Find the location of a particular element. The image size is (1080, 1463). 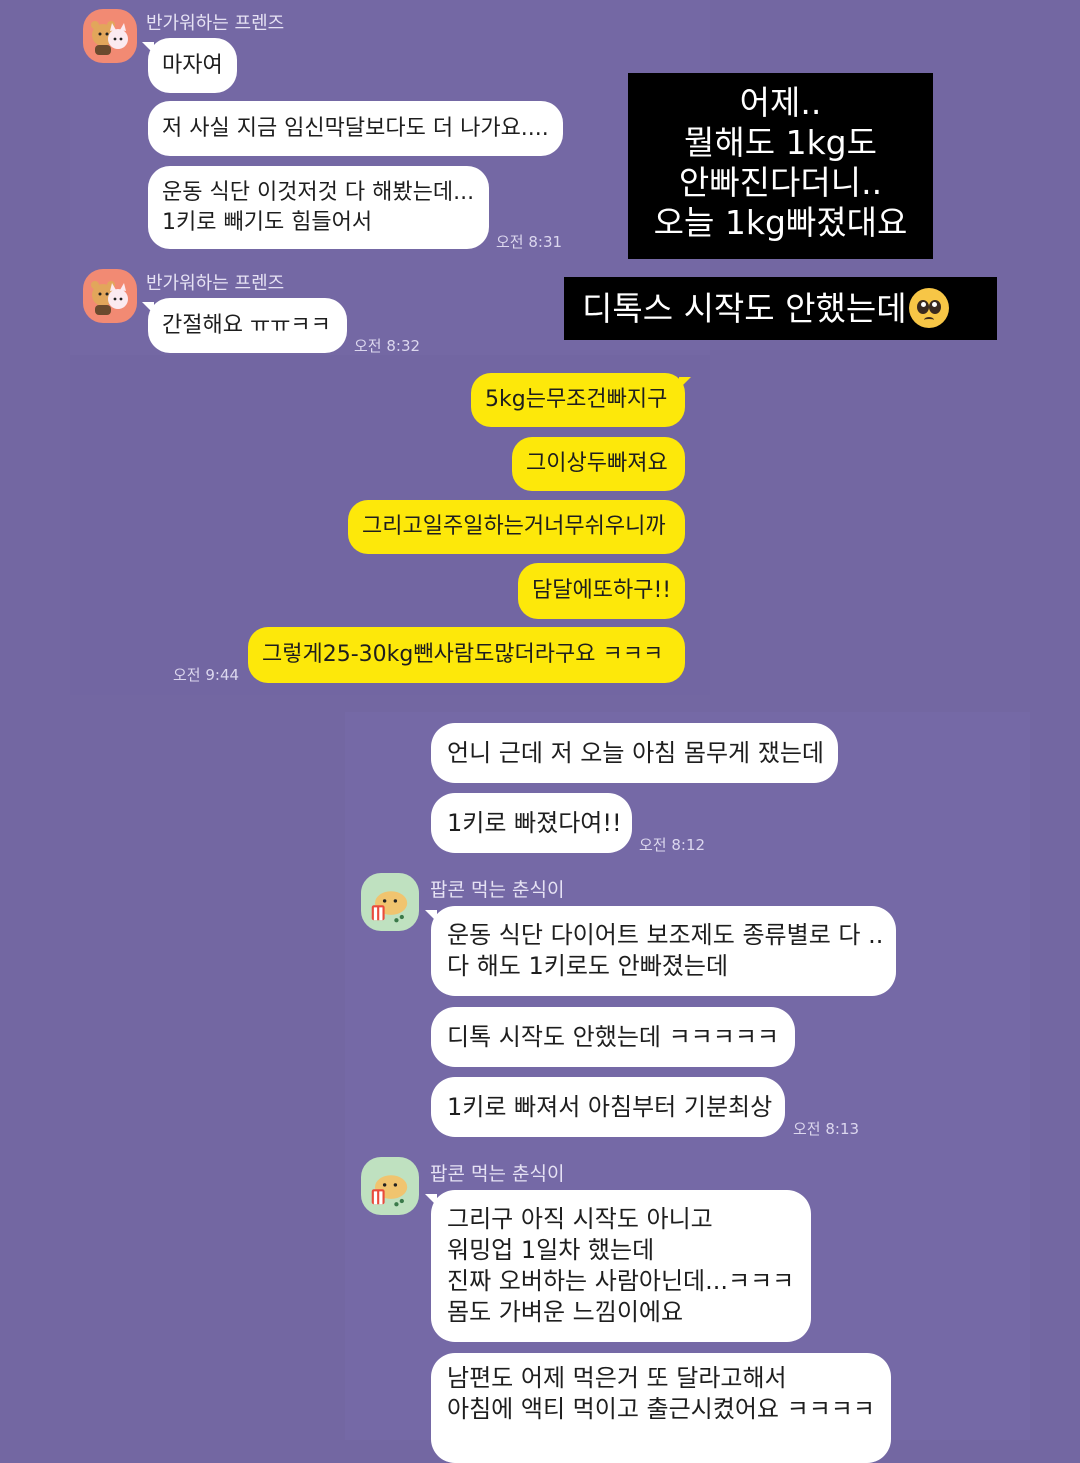

message-text: 그이상두빠져요 is located at coordinates (597, 463).